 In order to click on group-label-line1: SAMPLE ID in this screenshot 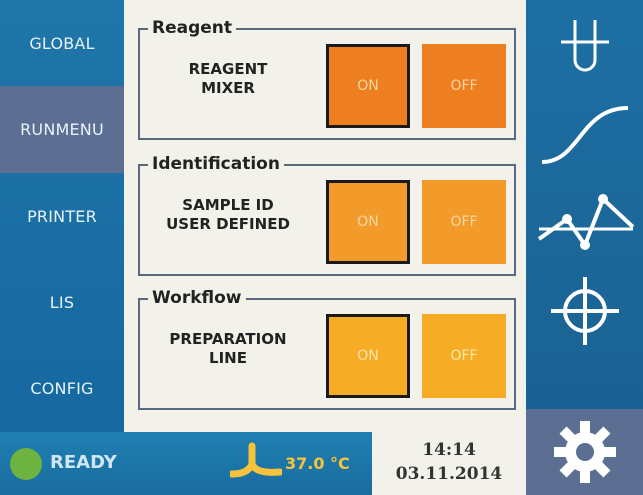, I will do `click(228, 205)`.